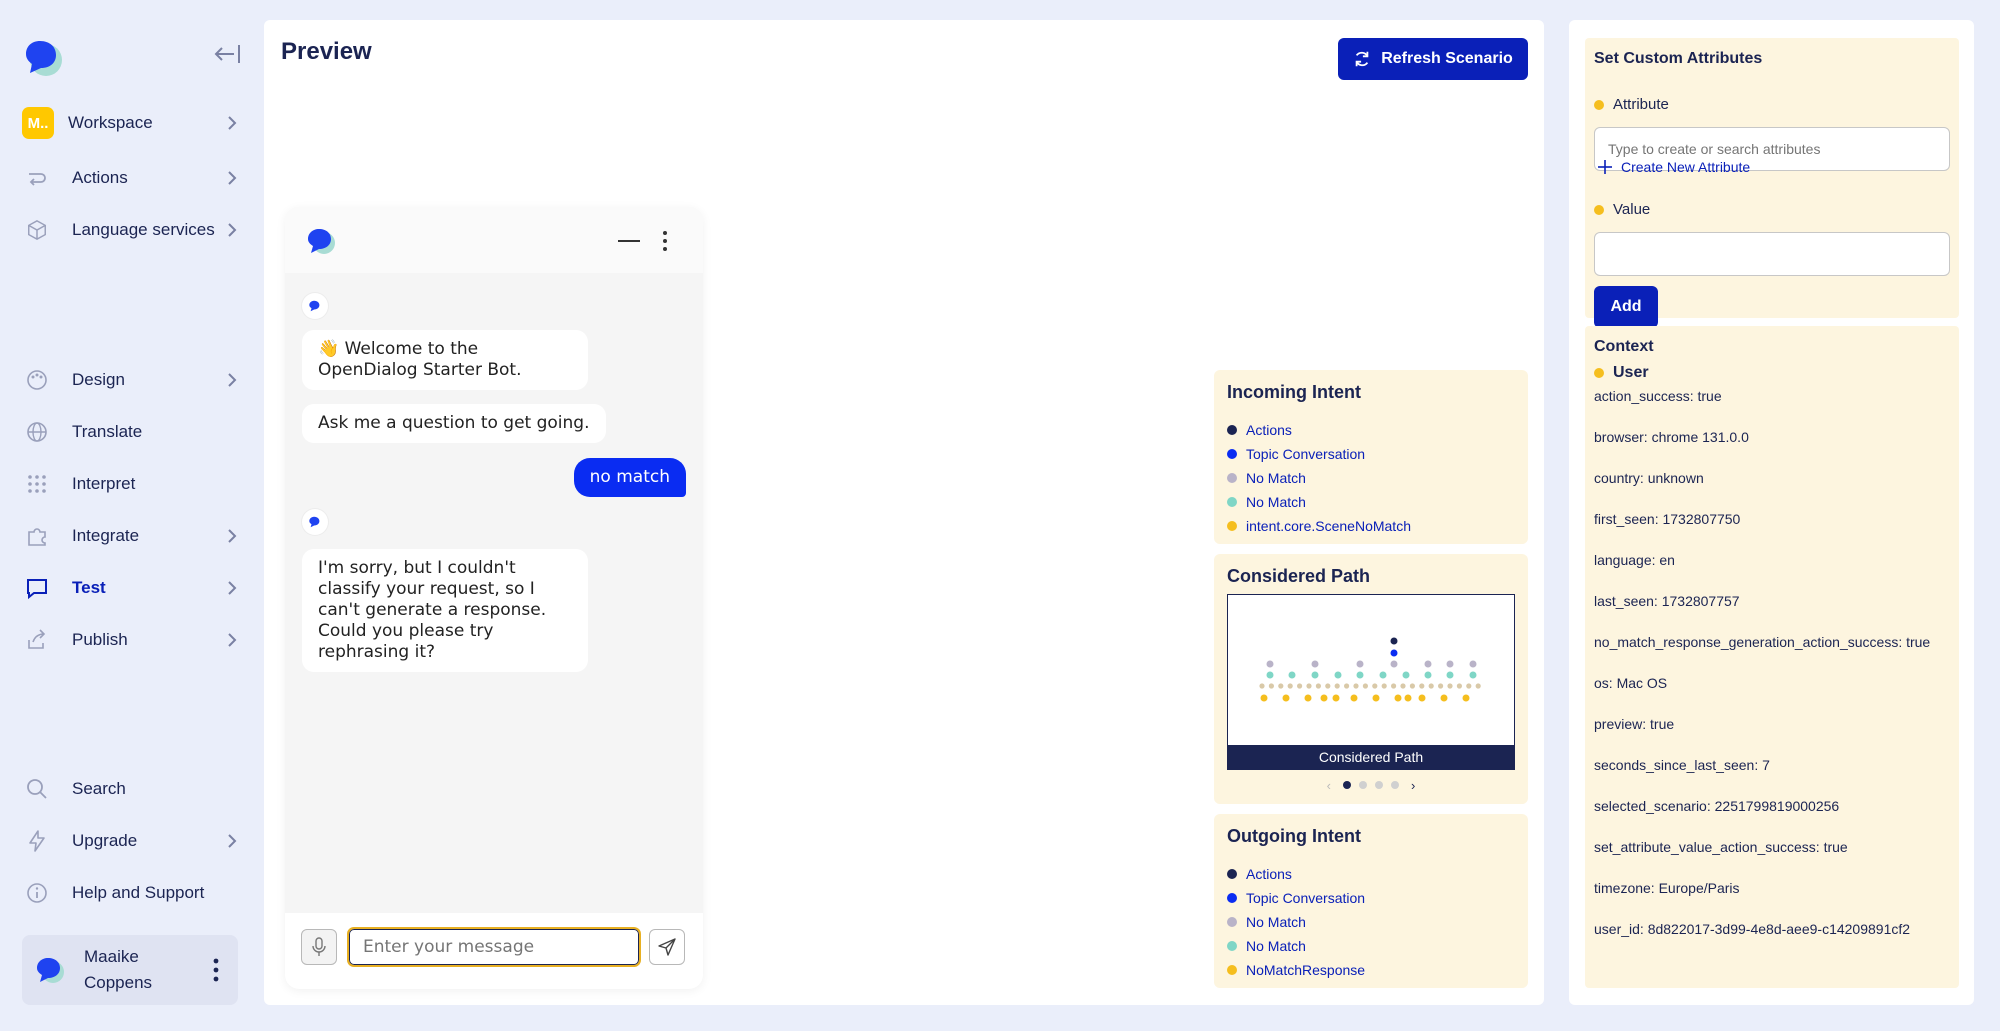  What do you see at coordinates (50, 970) in the screenshot?
I see `avatar` at bounding box center [50, 970].